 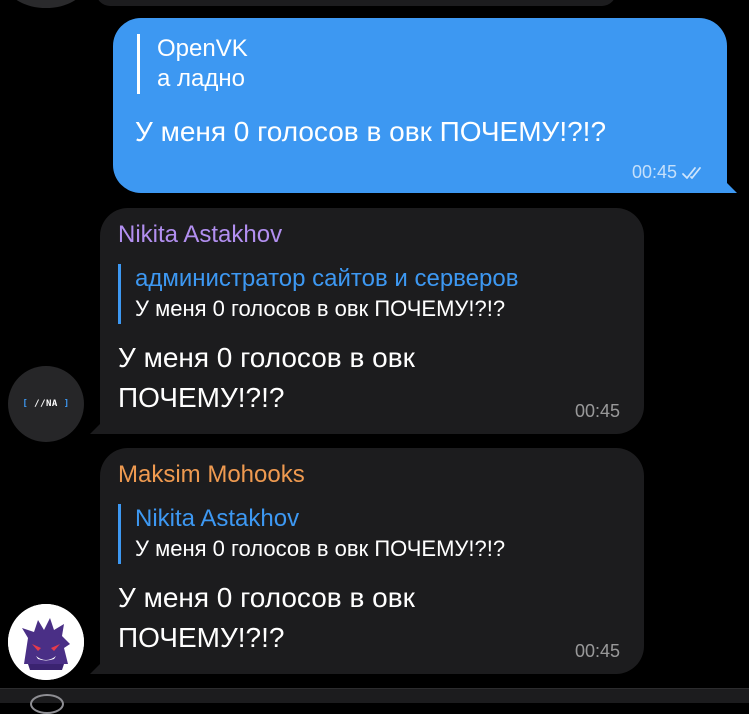 I want to click on message-input-bar, so click(x=374, y=695).